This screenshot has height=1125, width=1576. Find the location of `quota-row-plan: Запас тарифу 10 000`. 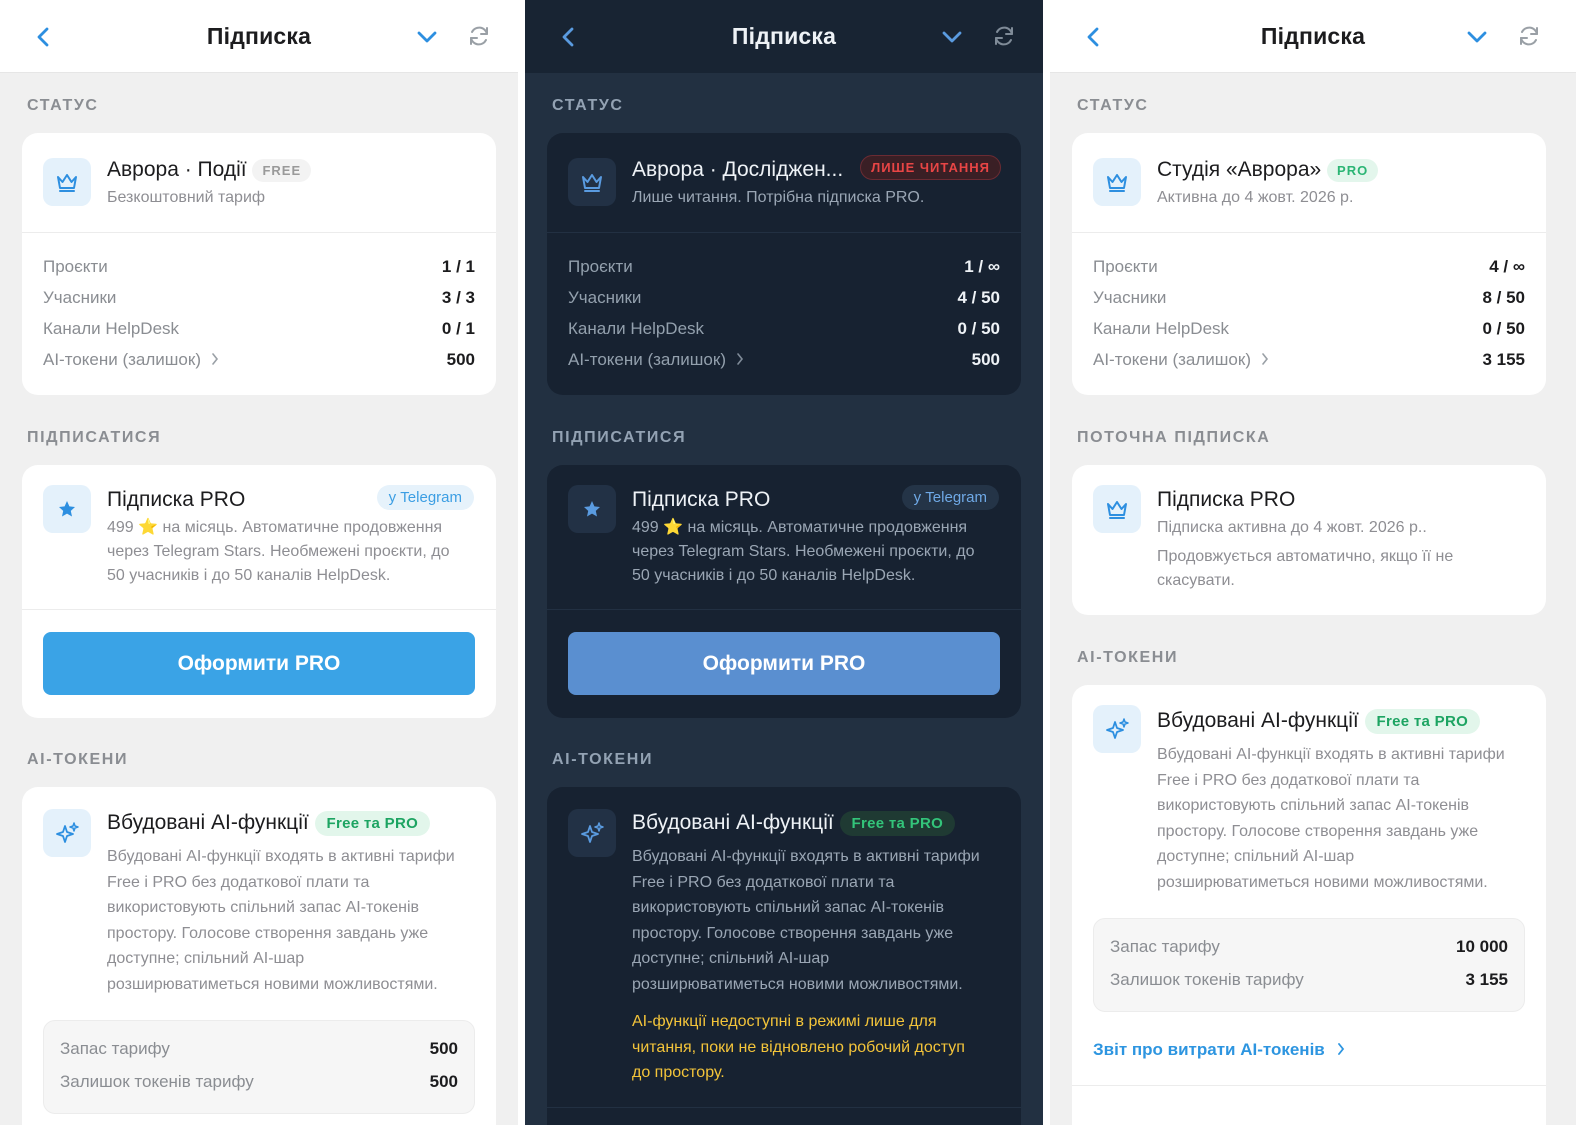

quota-row-plan: Запас тарифу 10 000 is located at coordinates (1309, 946).